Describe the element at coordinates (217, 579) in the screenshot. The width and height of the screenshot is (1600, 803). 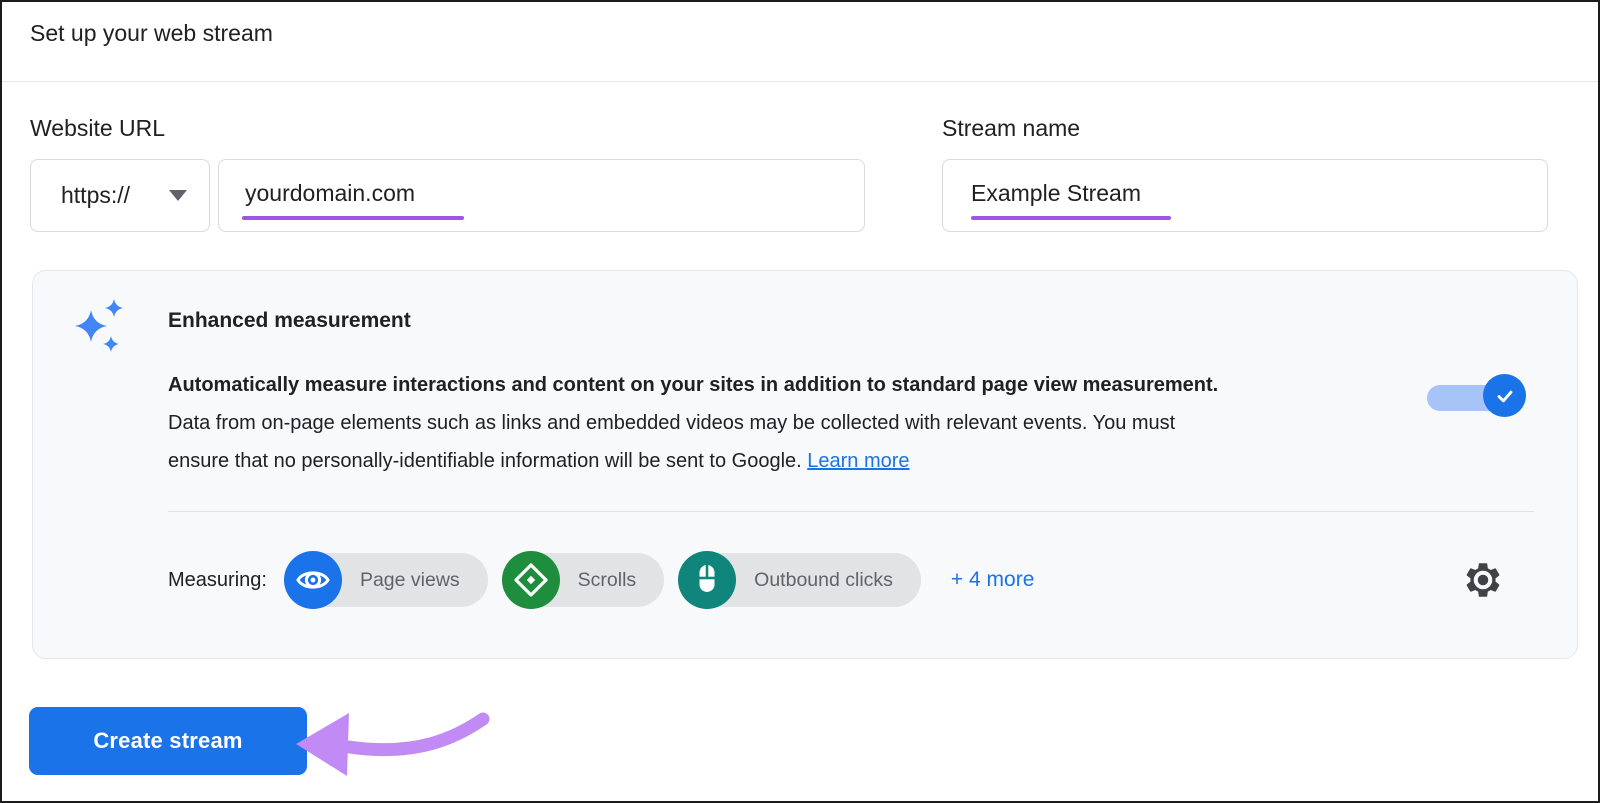
I see `measuring-label: Measuring:` at that location.